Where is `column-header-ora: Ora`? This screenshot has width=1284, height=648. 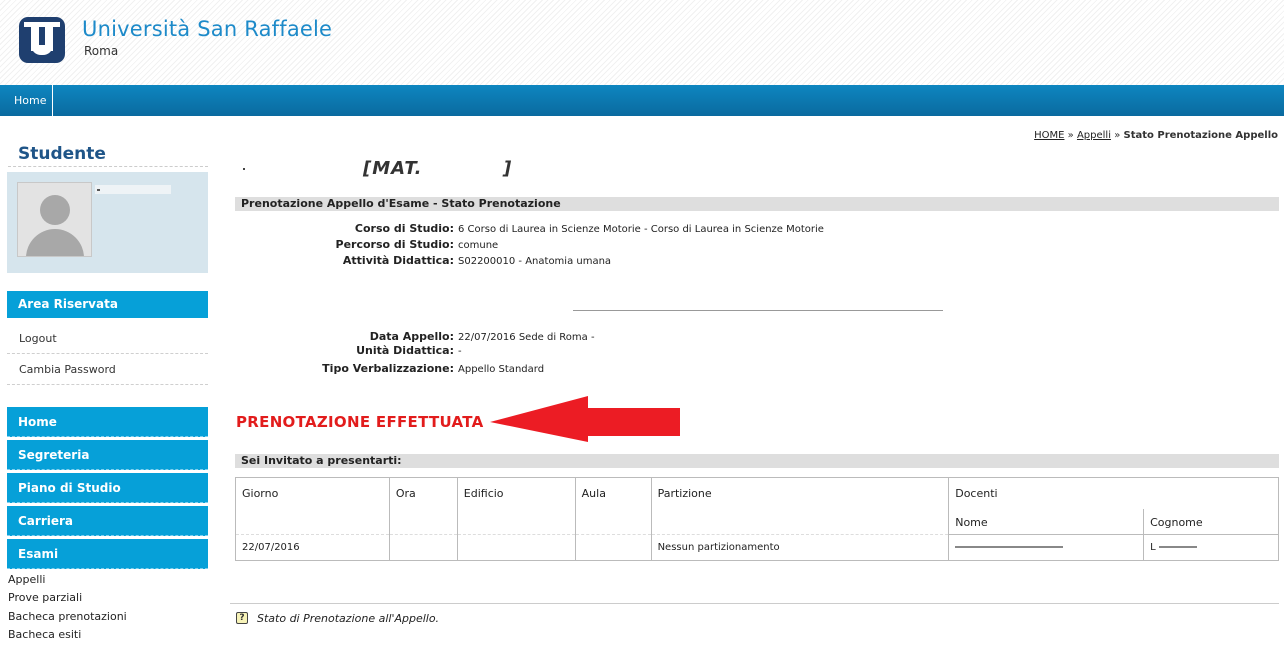
column-header-ora: Ora is located at coordinates (423, 506).